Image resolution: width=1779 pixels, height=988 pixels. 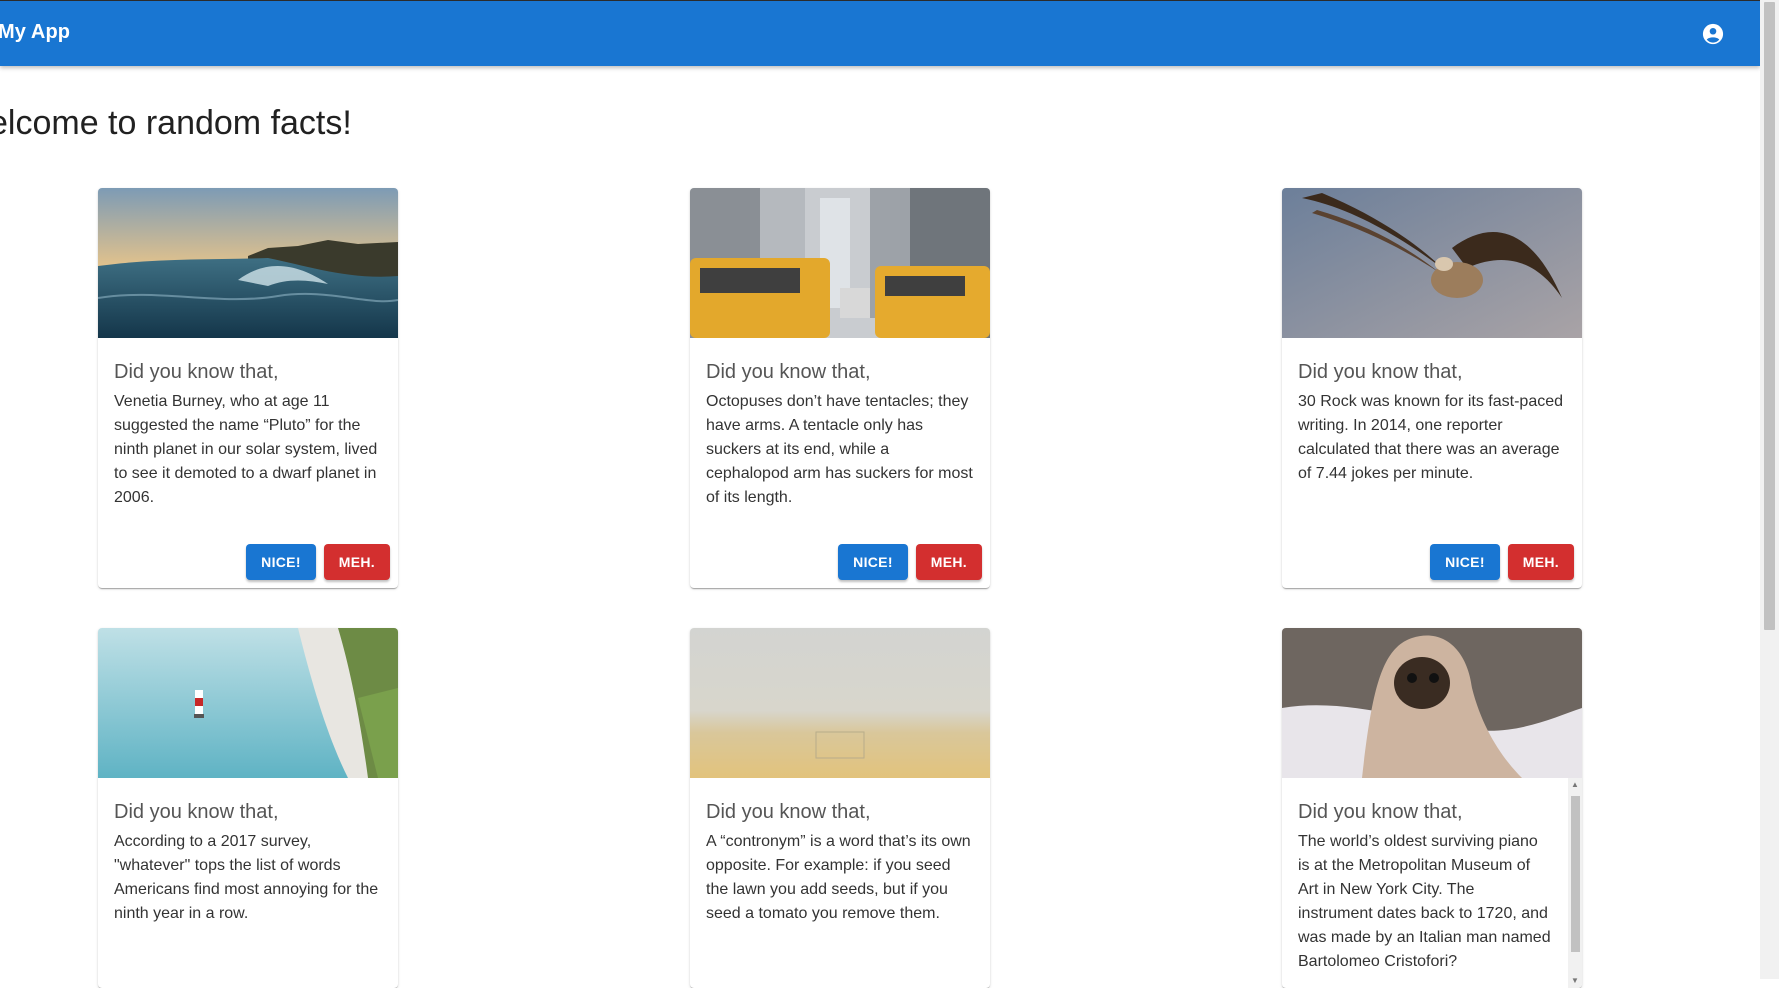 I want to click on lighthouse-cliff-photo, so click(x=248, y=703).